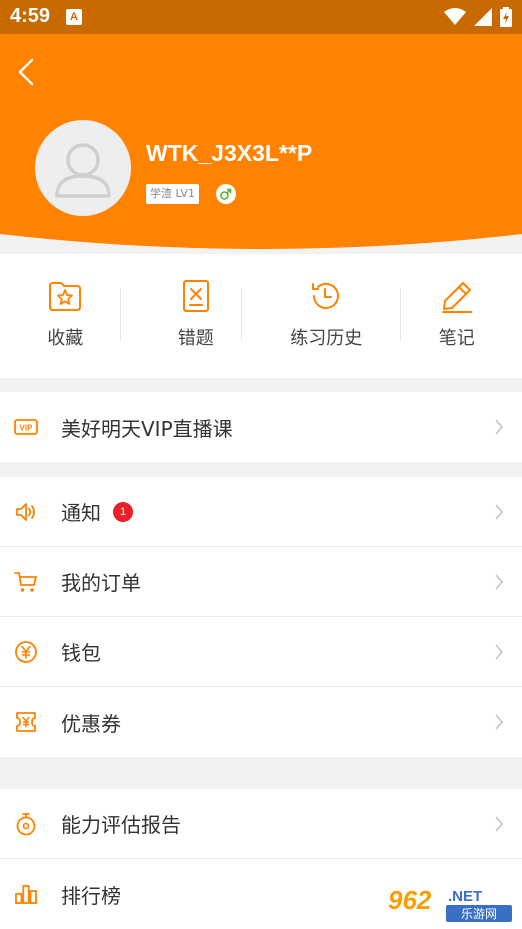 This screenshot has width=522, height=929. I want to click on menu-ability-label: 能力评估报告, so click(121, 825).